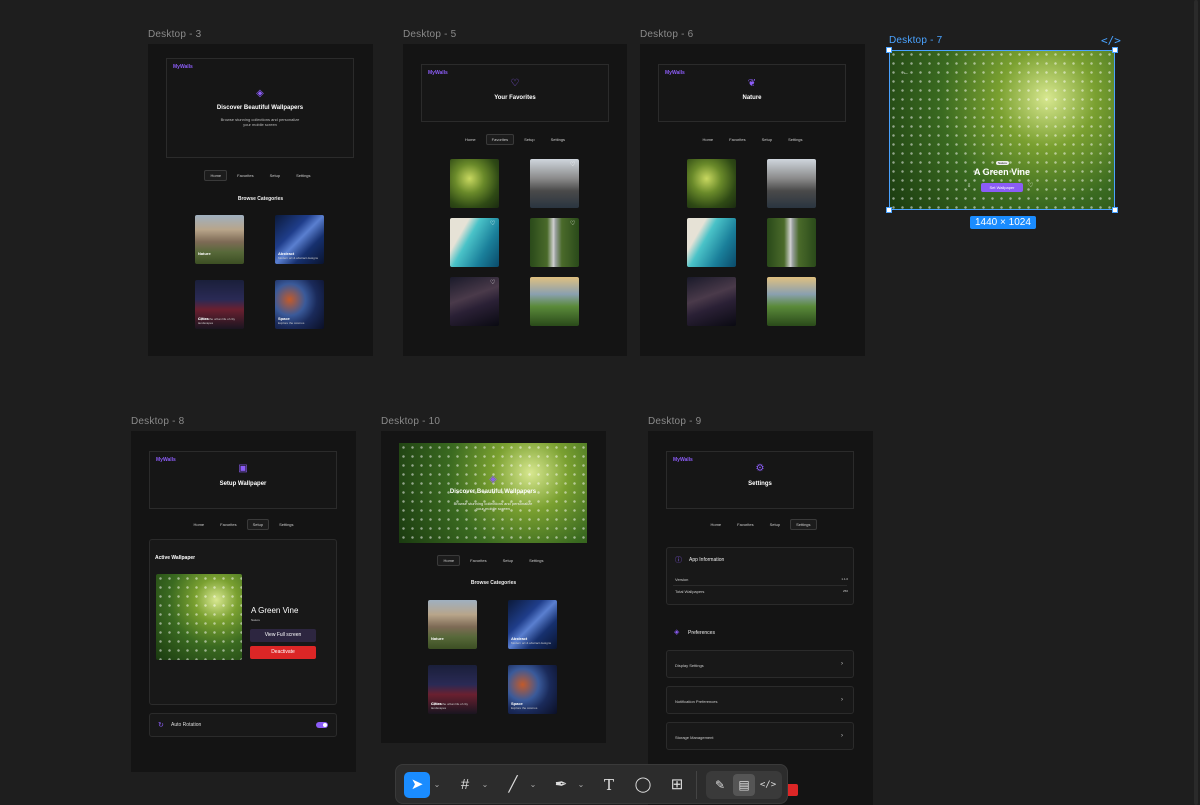 The height and width of the screenshot is (805, 1200). Describe the element at coordinates (744, 785) in the screenshot. I see `design-mode-icon: ▤` at that location.